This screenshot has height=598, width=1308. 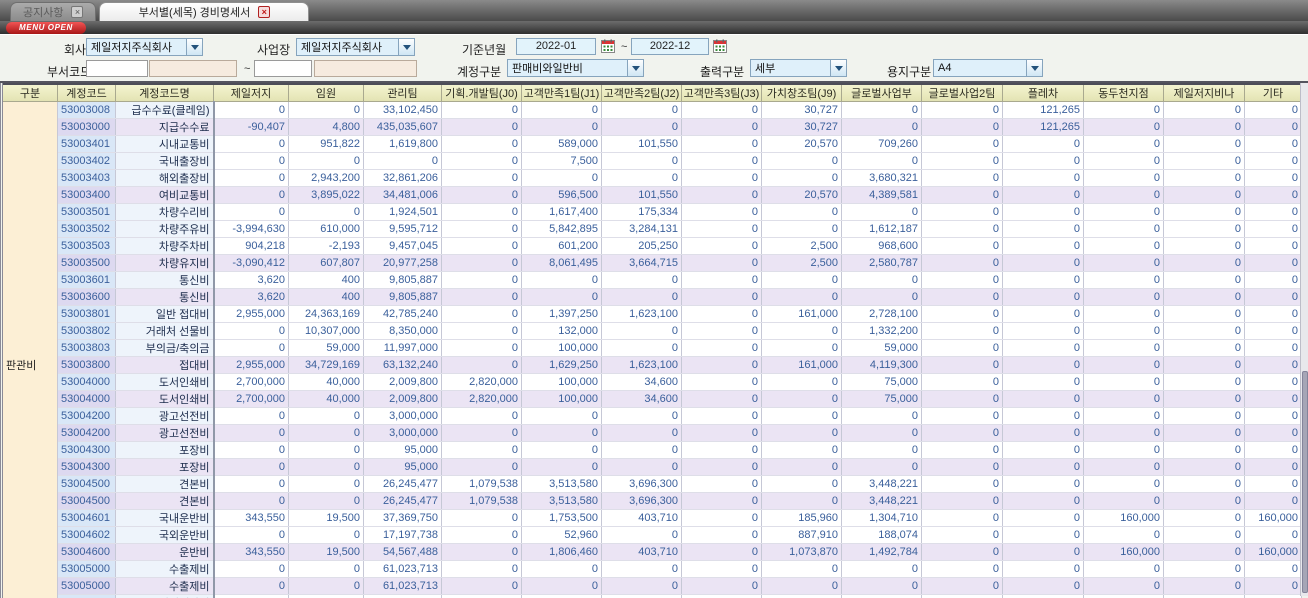 What do you see at coordinates (355, 47) in the screenshot?
I see `site-select: 제일저지주식회사` at bounding box center [355, 47].